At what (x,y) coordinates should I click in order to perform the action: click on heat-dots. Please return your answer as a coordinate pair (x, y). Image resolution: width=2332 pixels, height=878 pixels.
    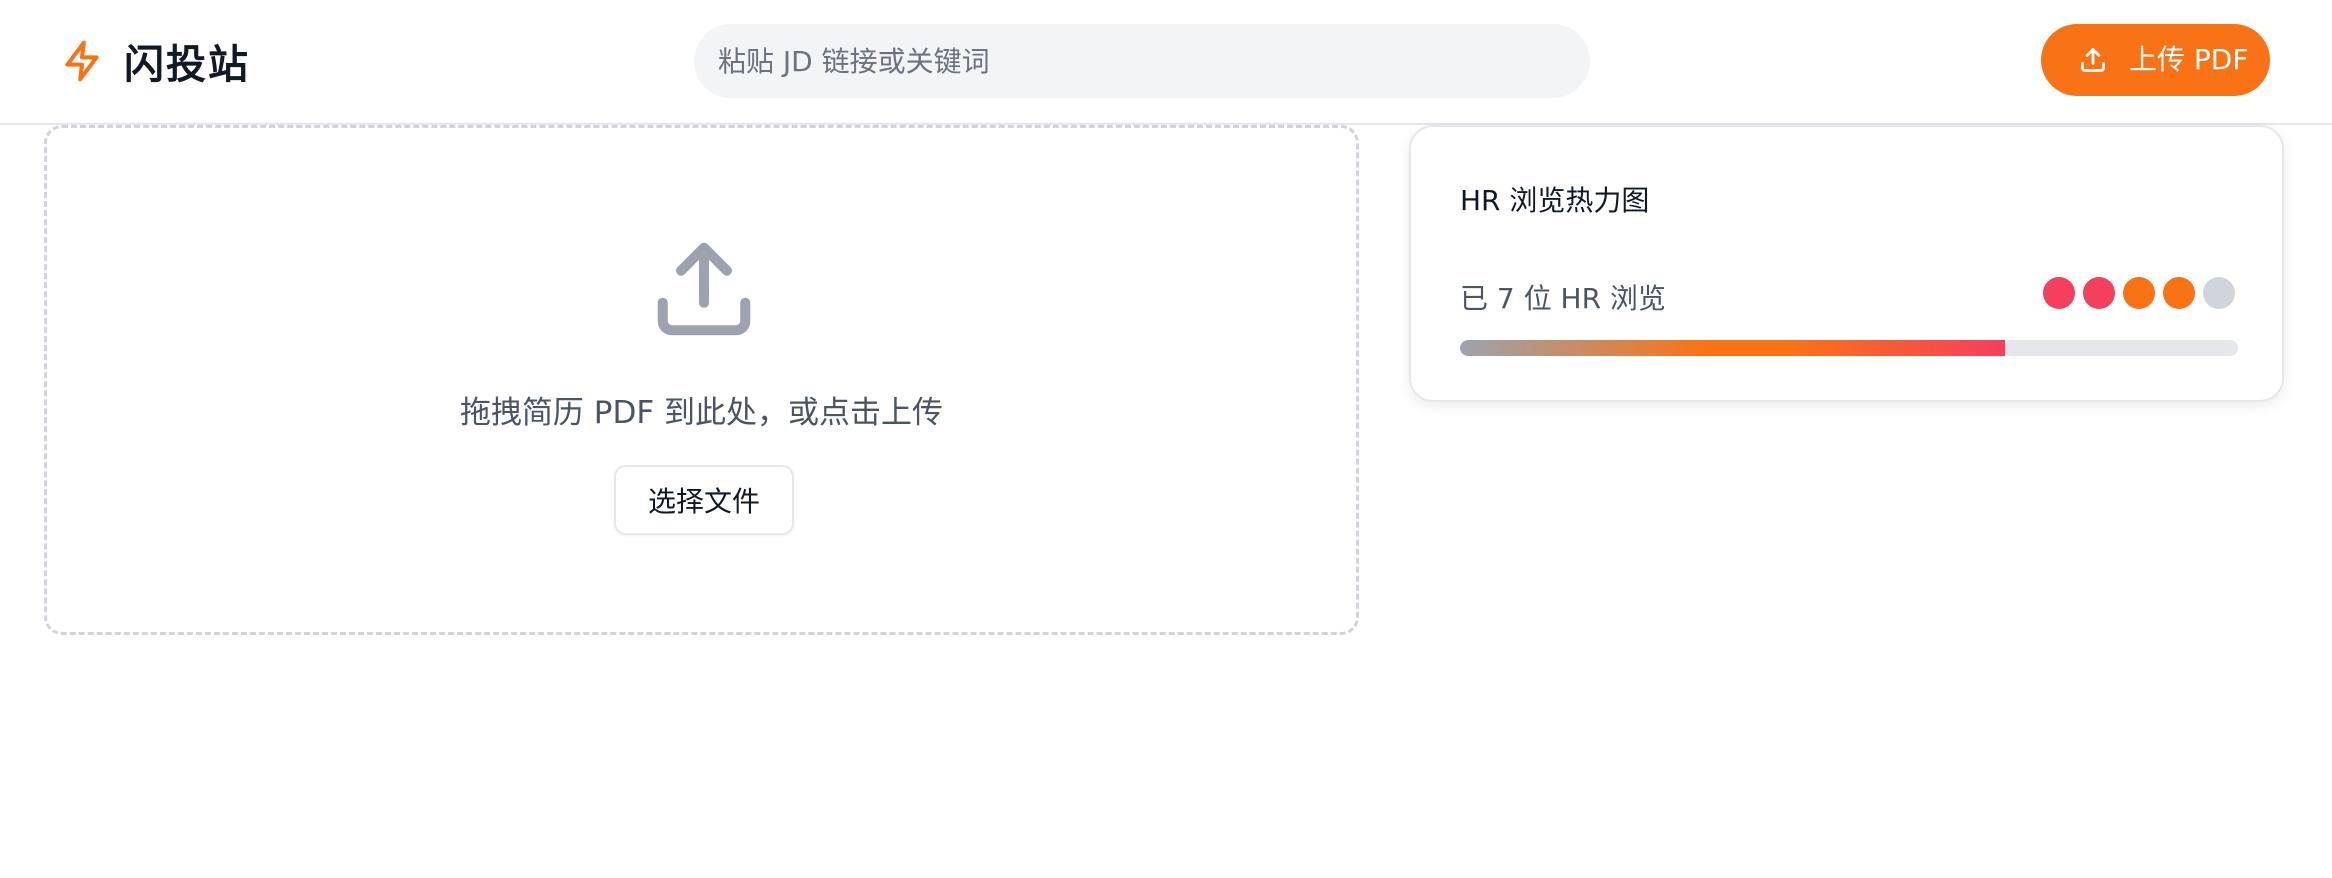
    Looking at the image, I should click on (2139, 293).